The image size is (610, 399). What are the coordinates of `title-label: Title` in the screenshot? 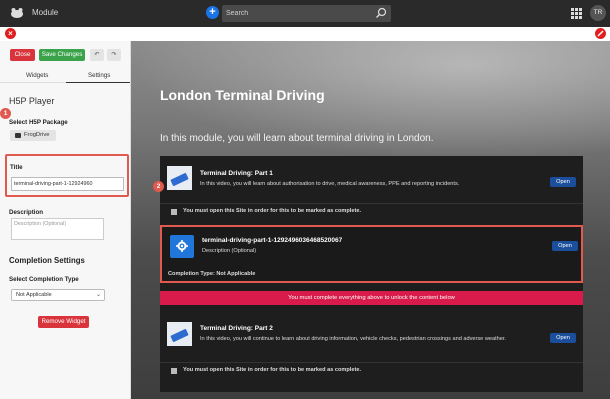 It's located at (16, 167).